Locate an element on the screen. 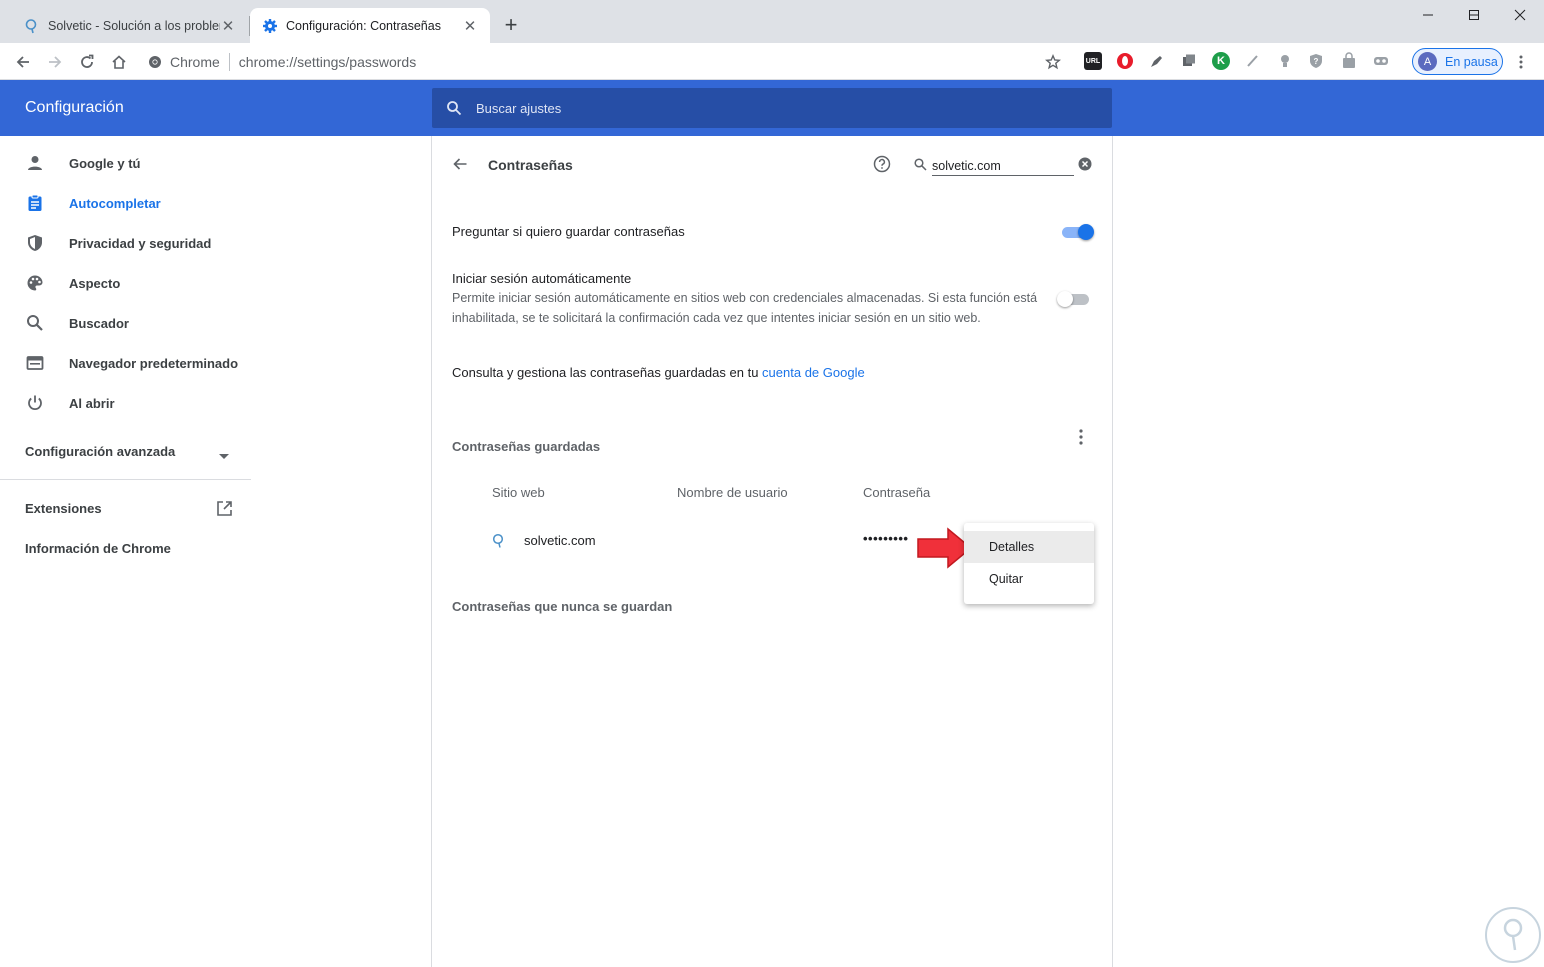 This screenshot has width=1544, height=967. sidebar-about-chrome: Información de Chrome is located at coordinates (98, 548).